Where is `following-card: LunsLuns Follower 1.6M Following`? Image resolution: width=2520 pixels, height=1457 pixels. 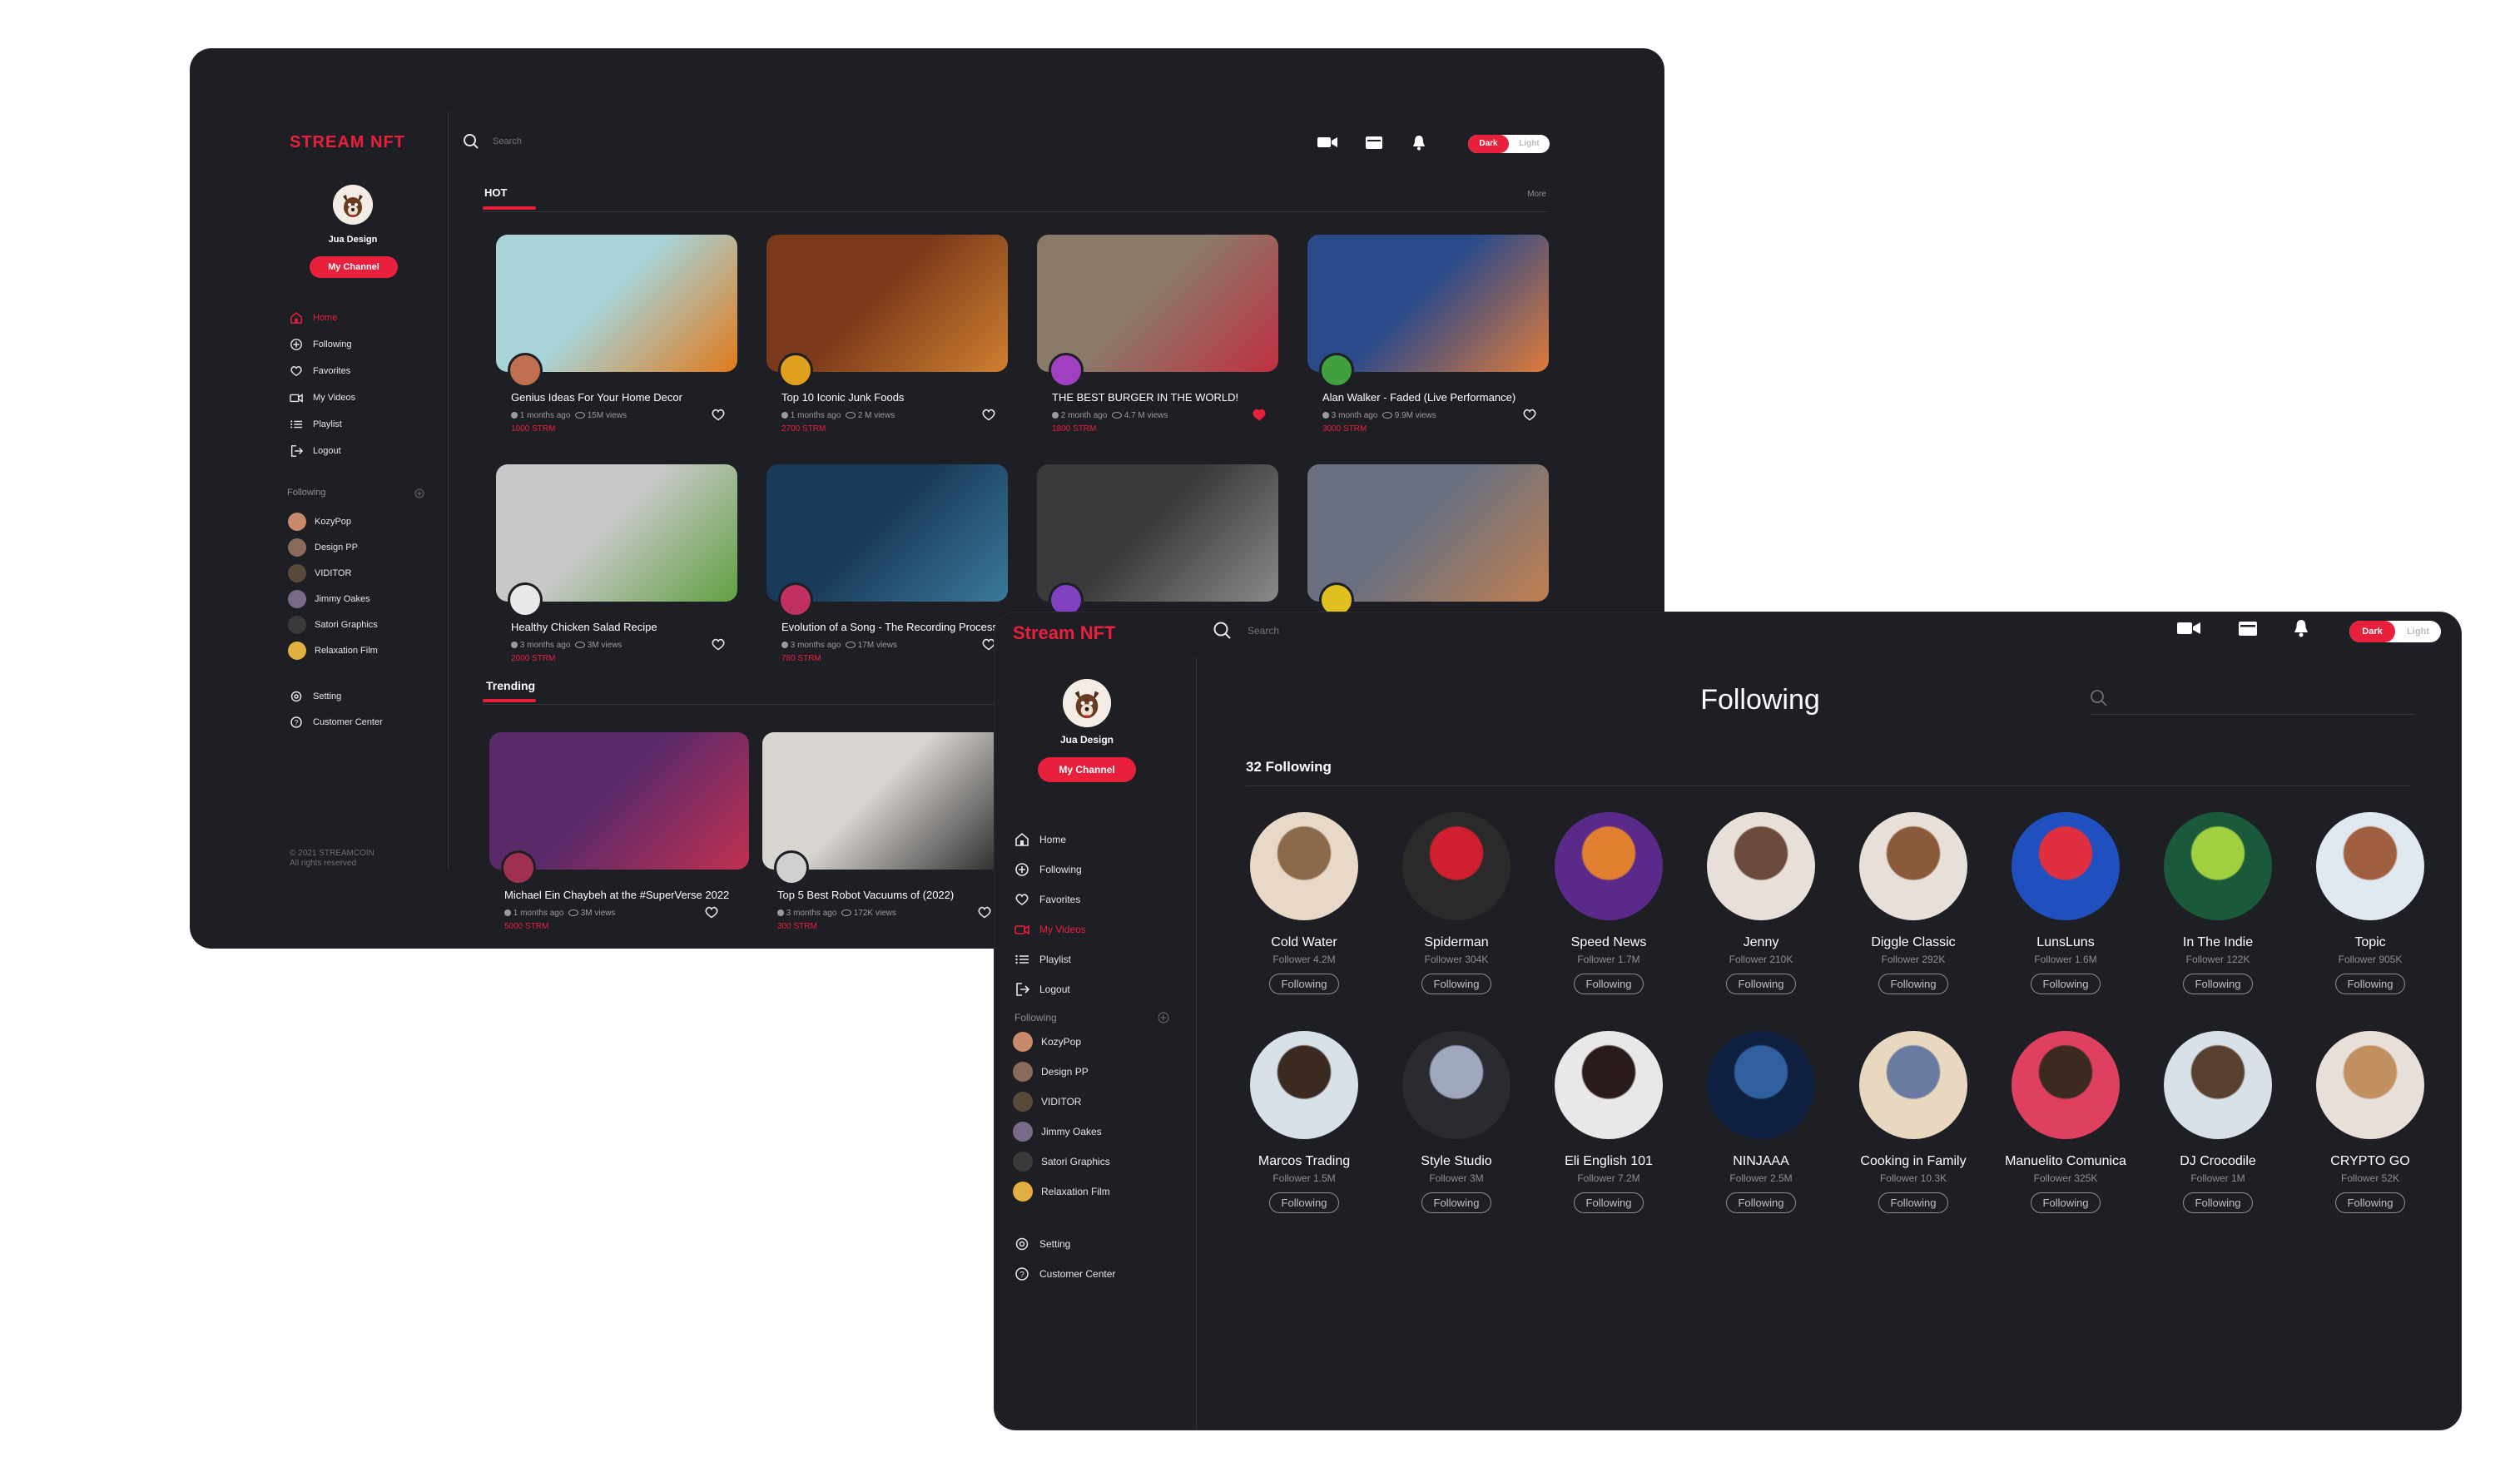
following-card: LunsLuns Follower 1.6M Following is located at coordinates (2066, 903).